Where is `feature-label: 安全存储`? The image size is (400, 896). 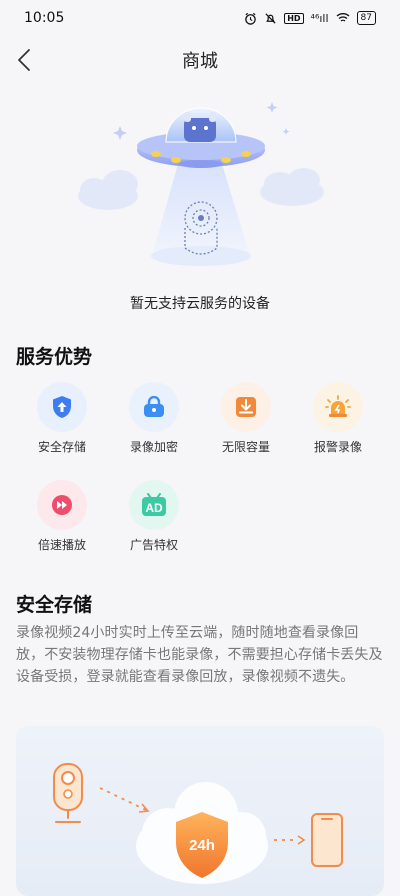
feature-label: 安全存储 is located at coordinates (61, 447).